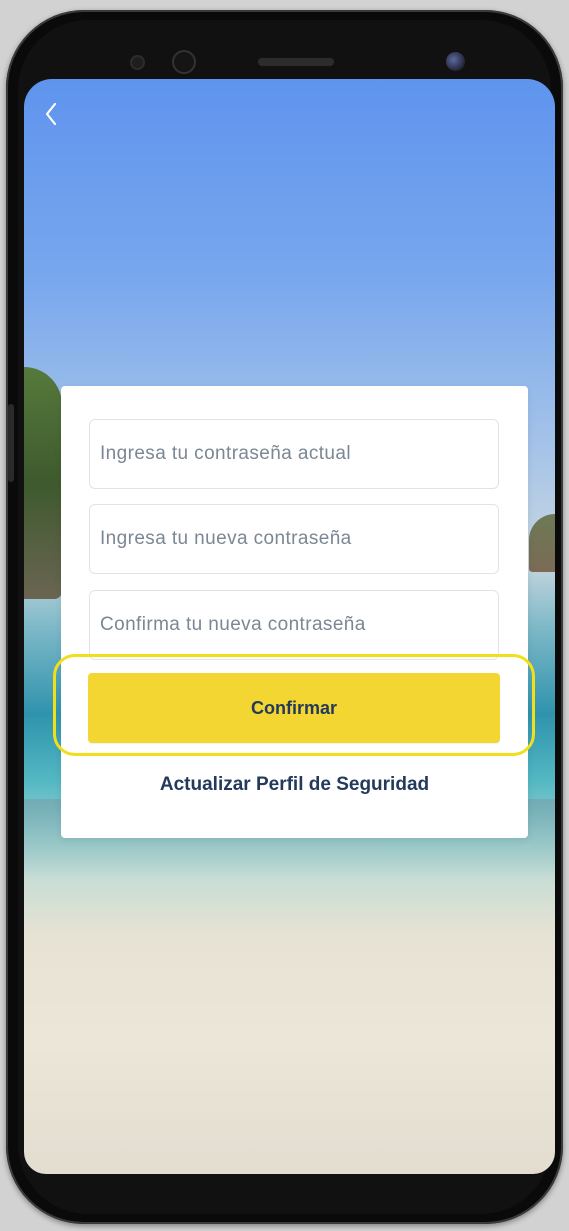 The height and width of the screenshot is (1231, 569). I want to click on confirm-password-input, so click(294, 625).